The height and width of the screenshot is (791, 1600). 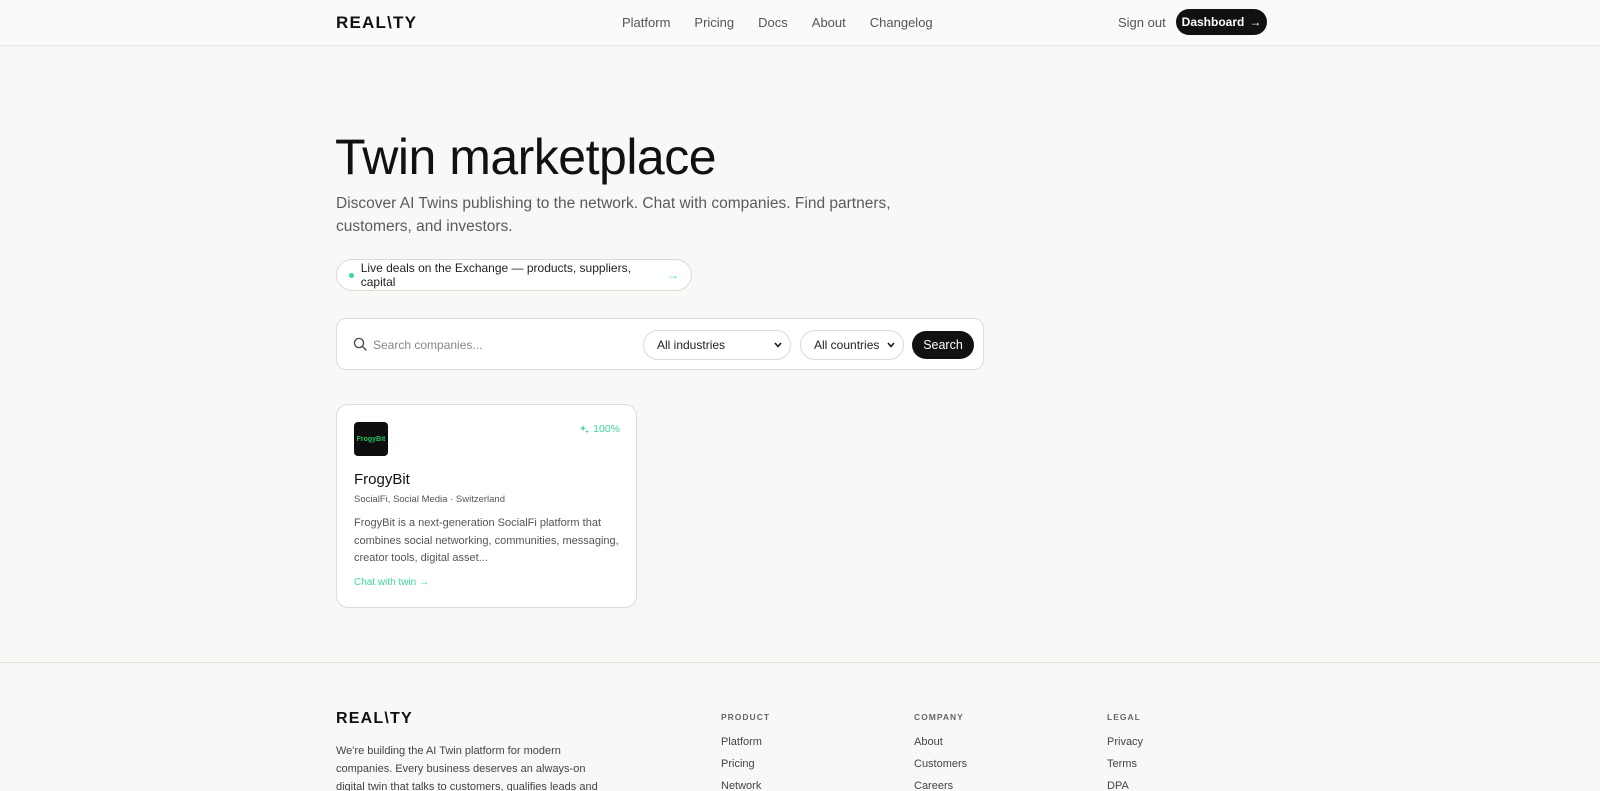 What do you see at coordinates (789, 22) in the screenshot?
I see `main-nav: Platform Pricing Docs About Changelog` at bounding box center [789, 22].